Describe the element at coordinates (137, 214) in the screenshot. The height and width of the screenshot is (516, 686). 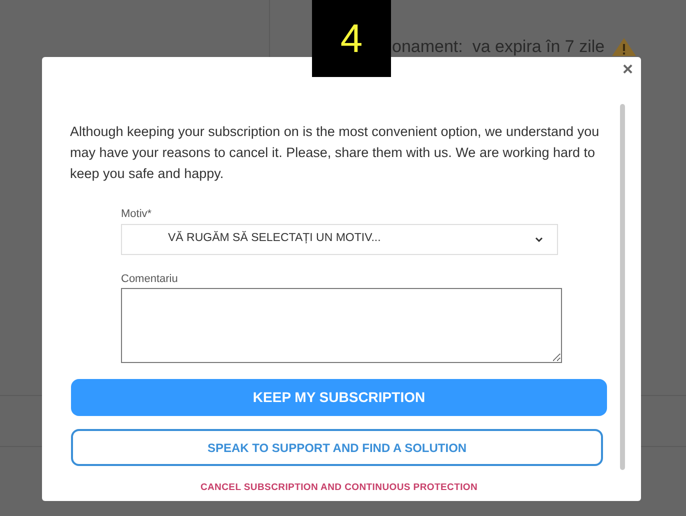
I see `reason-label: Motiv*` at that location.